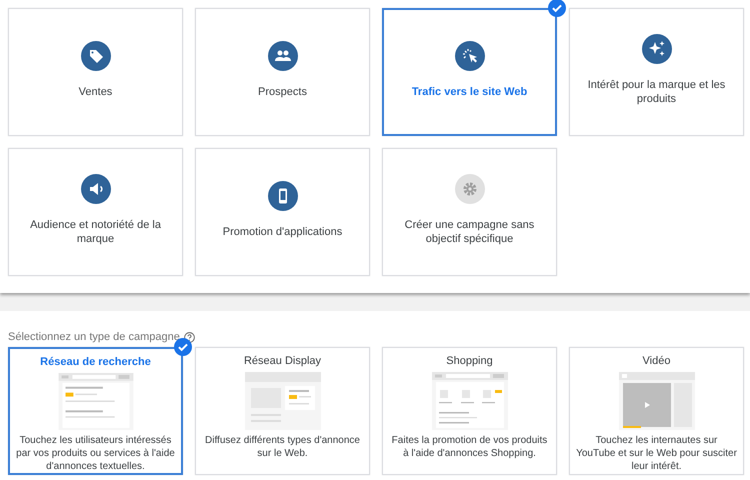 The width and height of the screenshot is (750, 480). What do you see at coordinates (95, 232) in the screenshot?
I see `goal-label: Audience et notoriété de la marque` at bounding box center [95, 232].